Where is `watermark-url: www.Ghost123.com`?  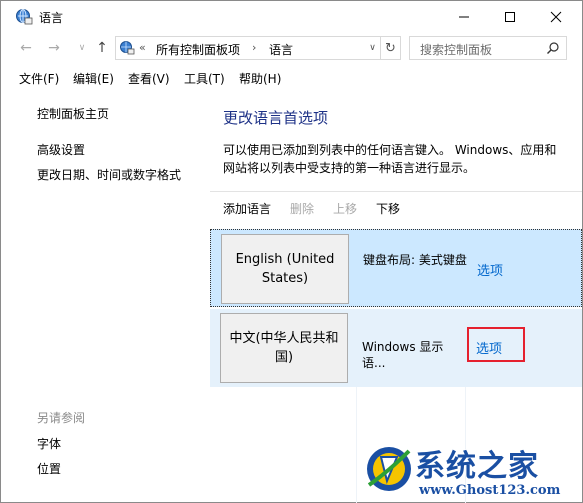 watermark-url: www.Ghost123.com is located at coordinates (490, 490).